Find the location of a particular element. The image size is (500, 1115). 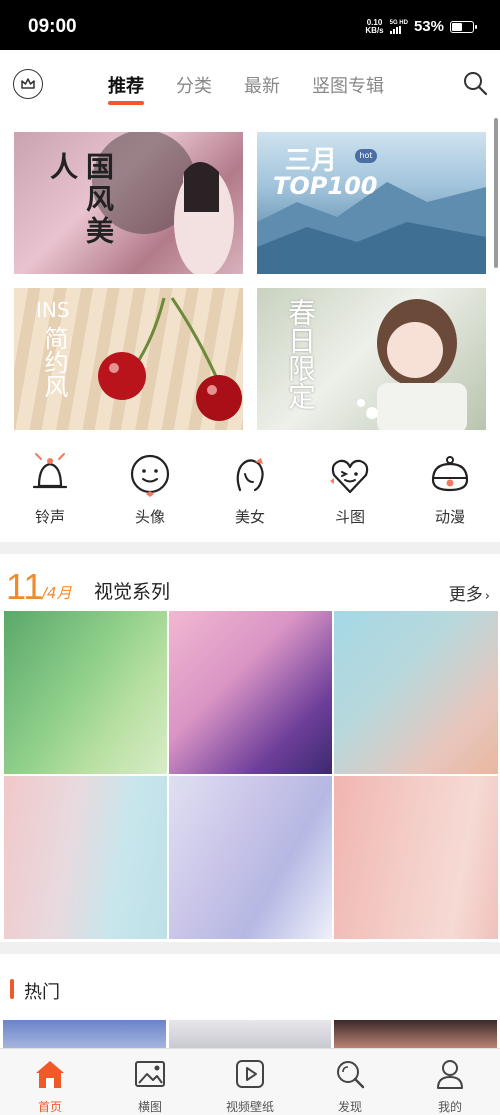

banner-spring-limited: 春日限定 is located at coordinates (371, 359).